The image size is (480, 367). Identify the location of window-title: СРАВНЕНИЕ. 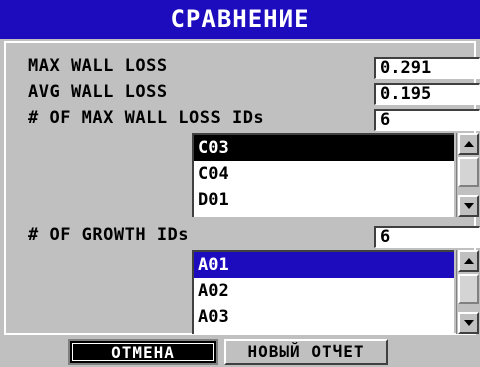
(240, 19).